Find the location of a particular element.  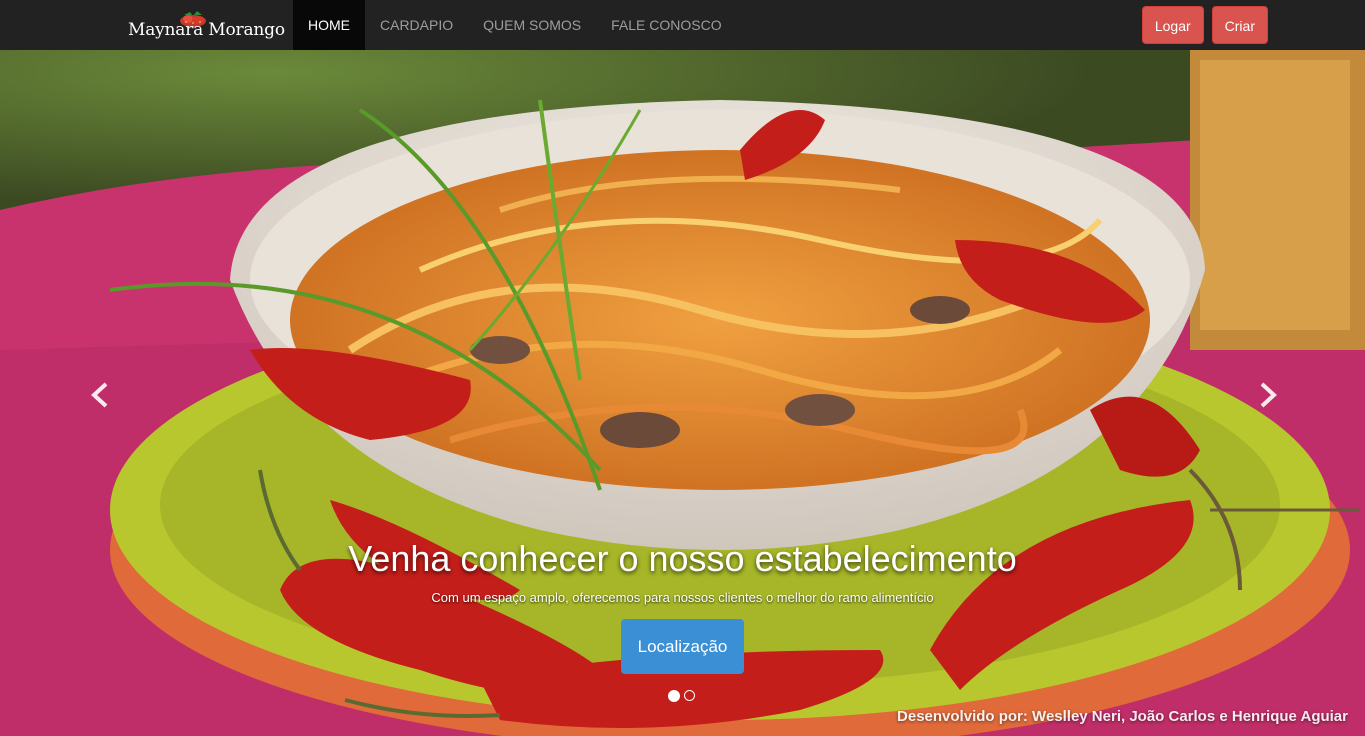

chevron-right-icon is located at coordinates (1267, 395).